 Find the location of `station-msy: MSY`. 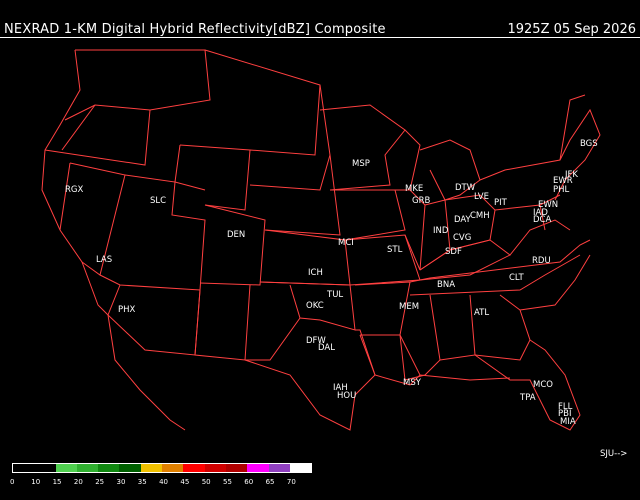

station-msy: MSY is located at coordinates (412, 383).